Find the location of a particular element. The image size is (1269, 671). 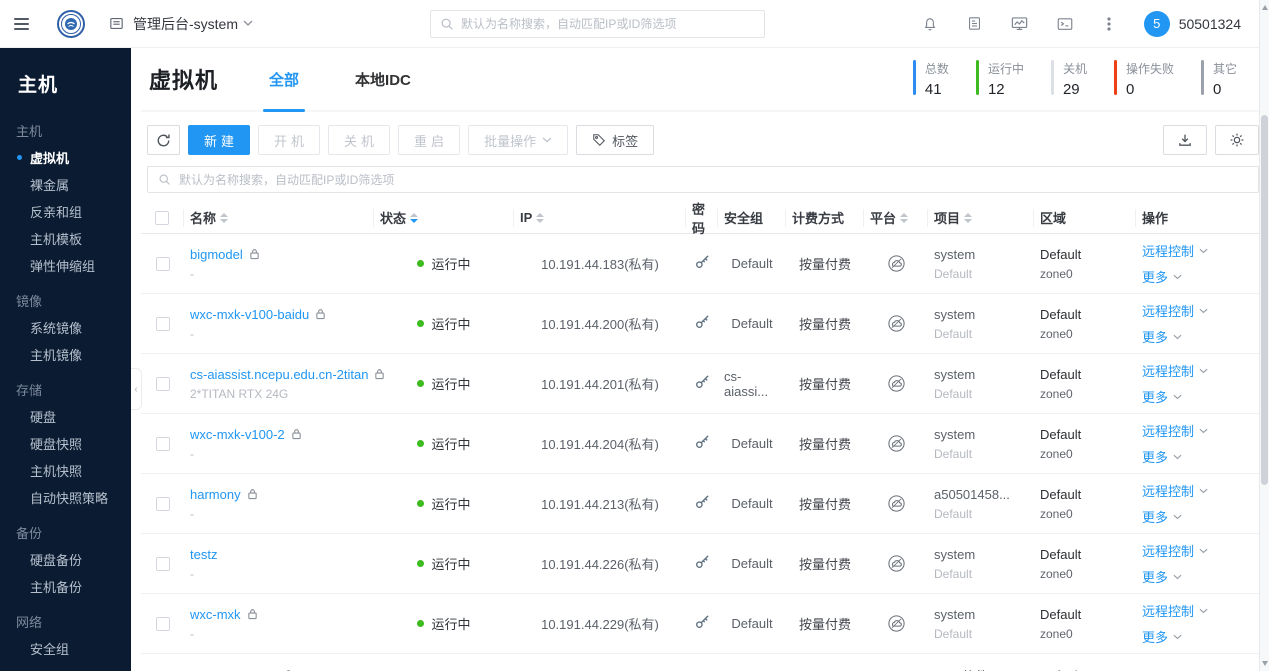

sidebar-item-系统镜像: 系统镜像 is located at coordinates (65, 327).